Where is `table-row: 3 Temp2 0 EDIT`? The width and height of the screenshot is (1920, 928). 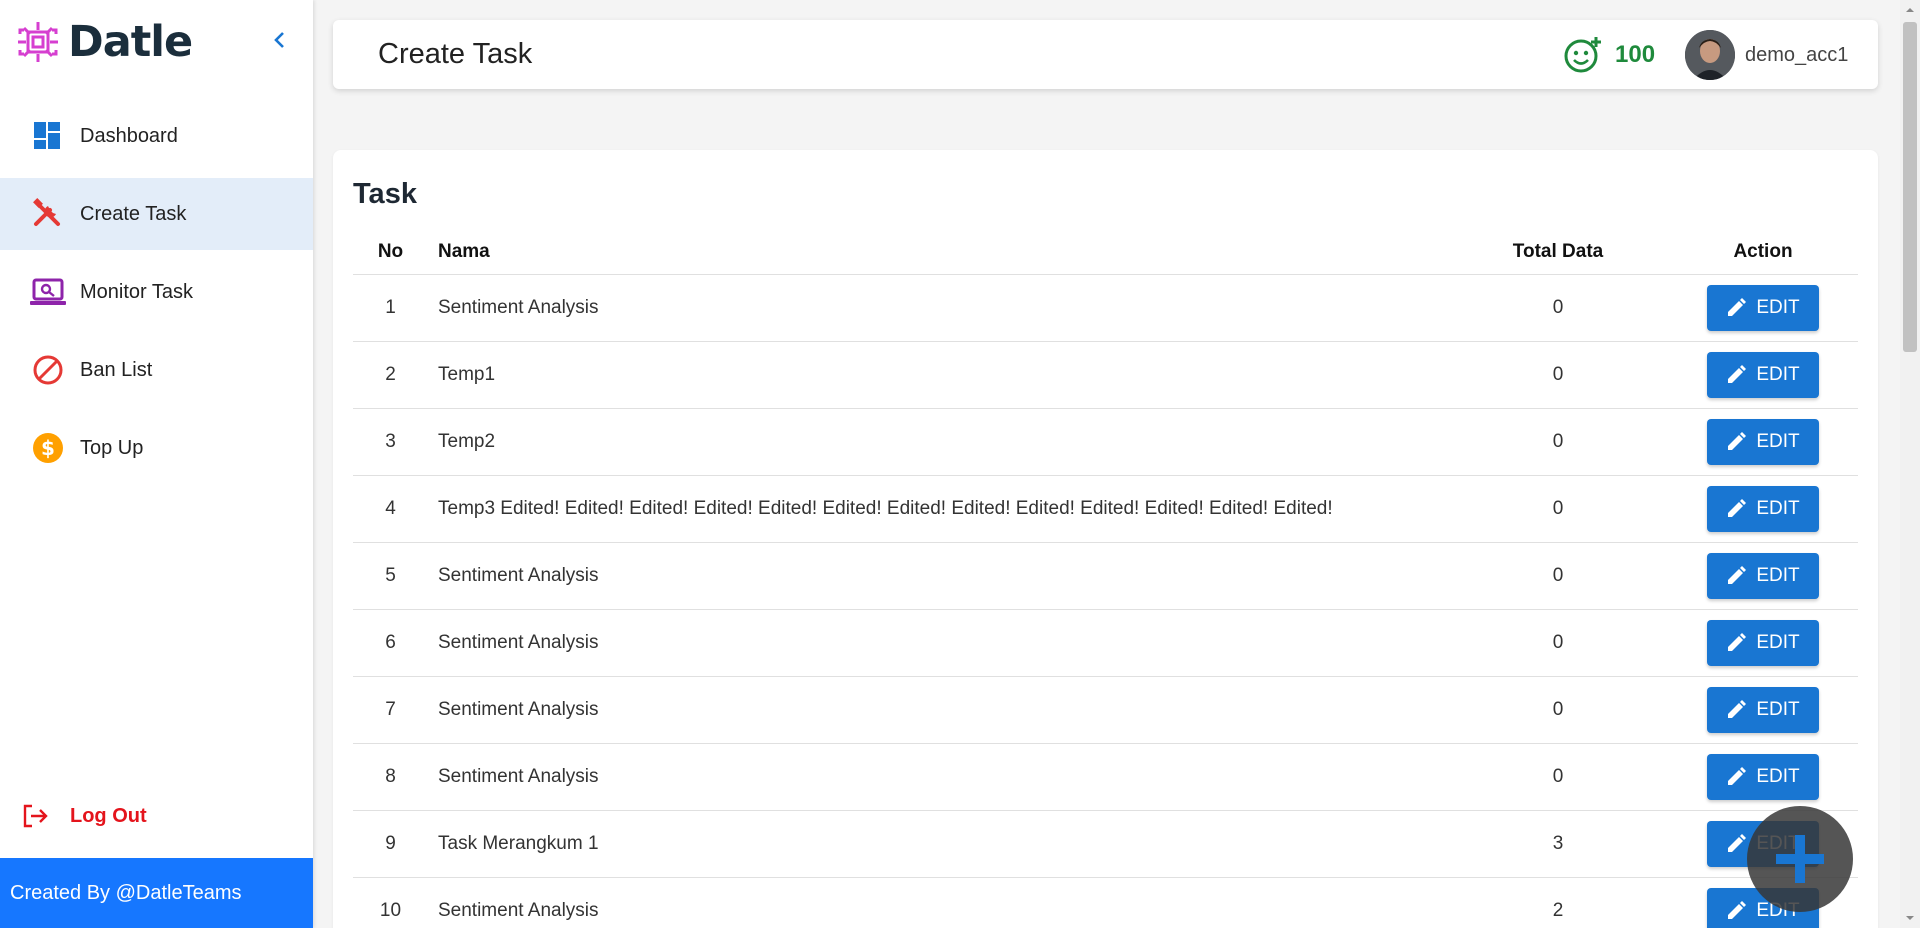 table-row: 3 Temp2 0 EDIT is located at coordinates (1105, 442).